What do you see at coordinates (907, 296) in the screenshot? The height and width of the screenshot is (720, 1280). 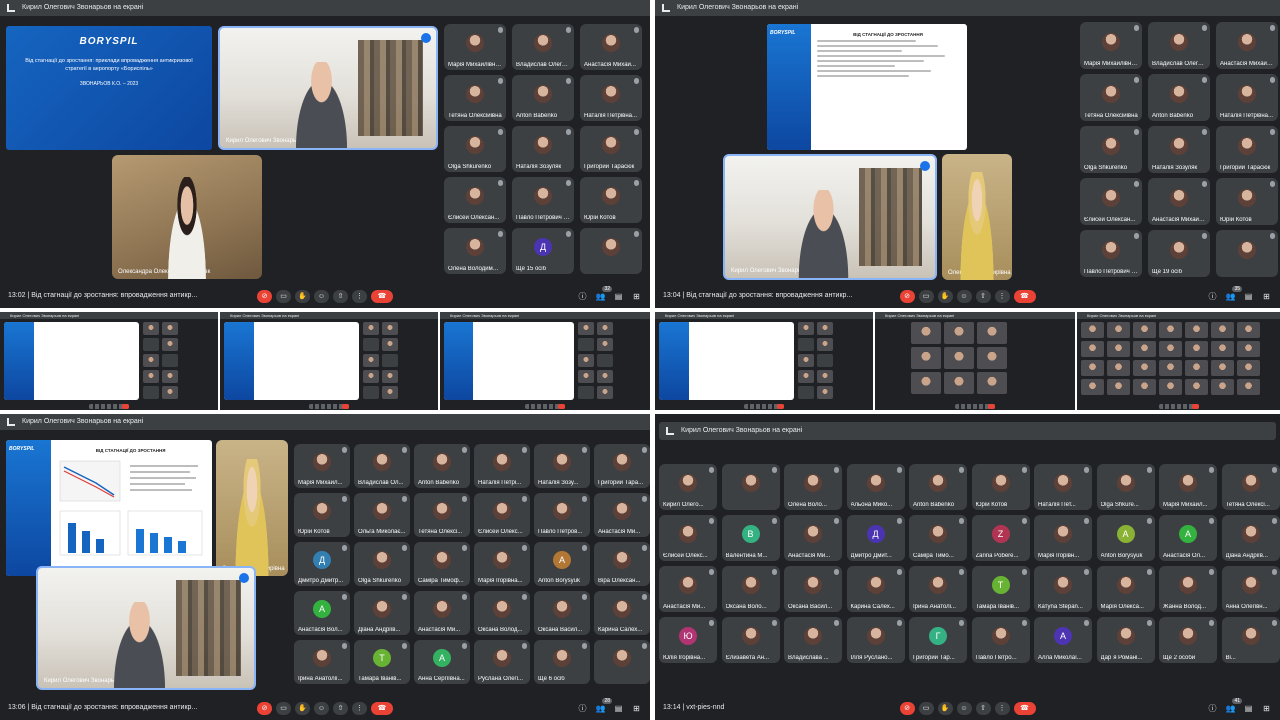 I see `mic-off-icon: ⊘` at bounding box center [907, 296].